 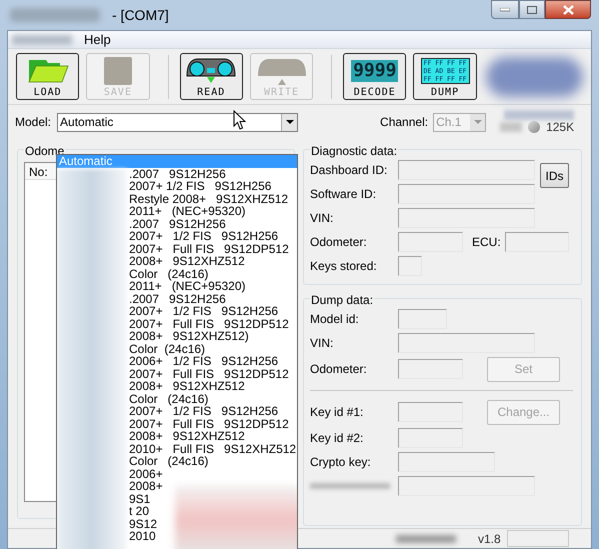 What do you see at coordinates (486, 242) in the screenshot?
I see `field-label: ECU:` at bounding box center [486, 242].